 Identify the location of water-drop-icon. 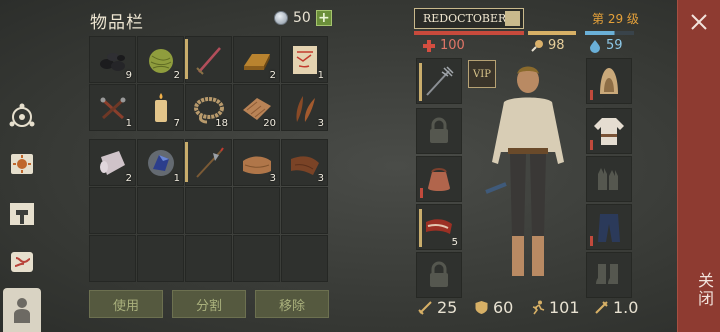
(595, 46).